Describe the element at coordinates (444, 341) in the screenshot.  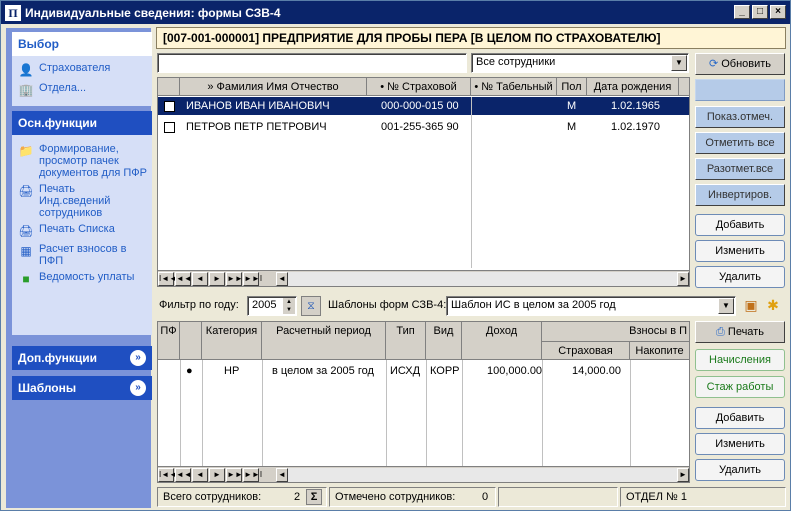
I see `col-kind: Вид` at that location.